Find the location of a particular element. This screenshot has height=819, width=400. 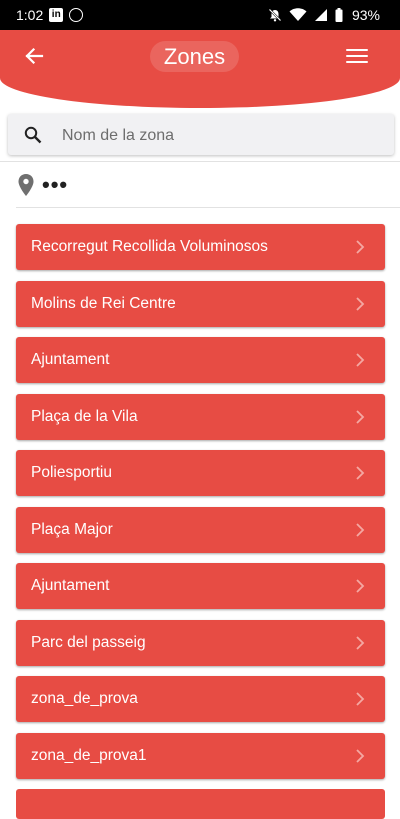

zone-label: Molins de Rei Centre is located at coordinates (103, 303).